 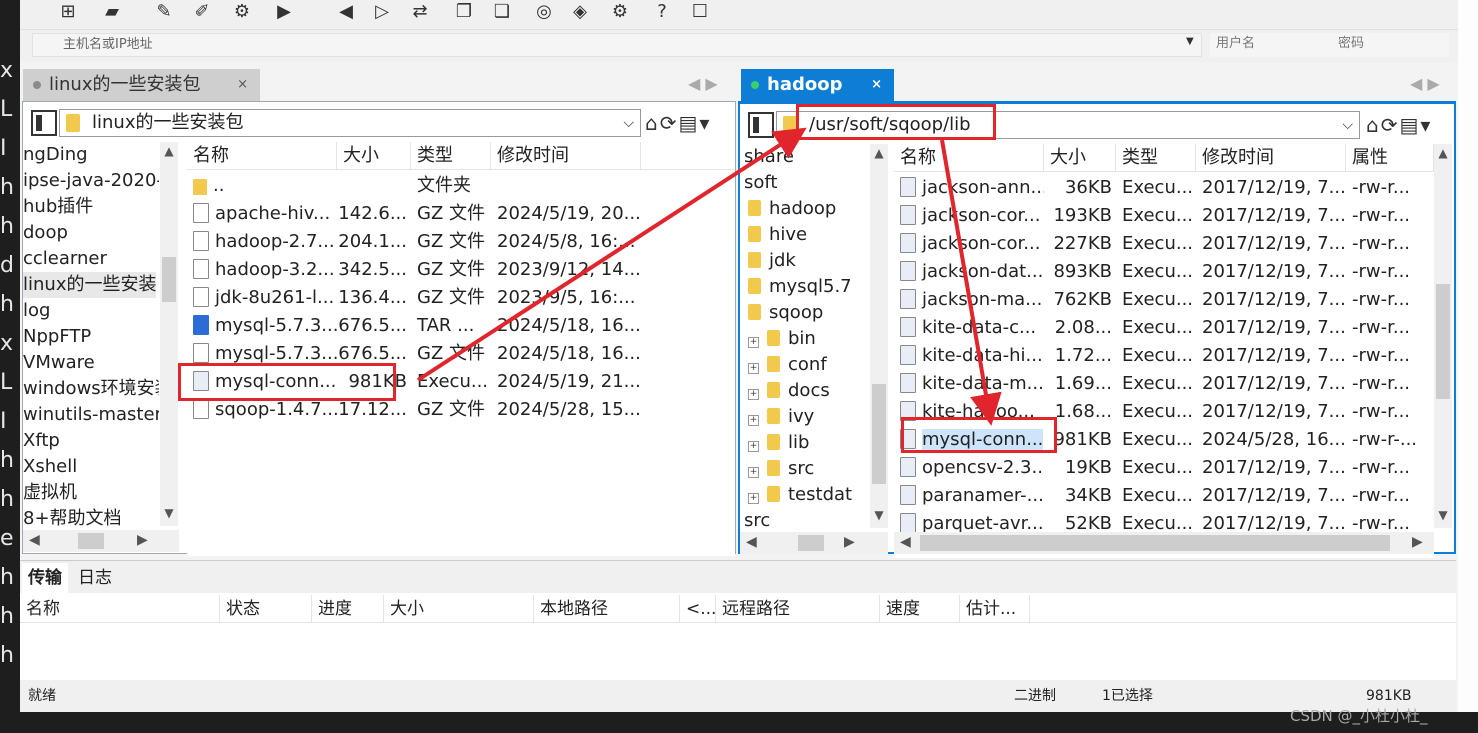 What do you see at coordinates (348, 609) in the screenshot?
I see `transfer-column-2: 进度` at bounding box center [348, 609].